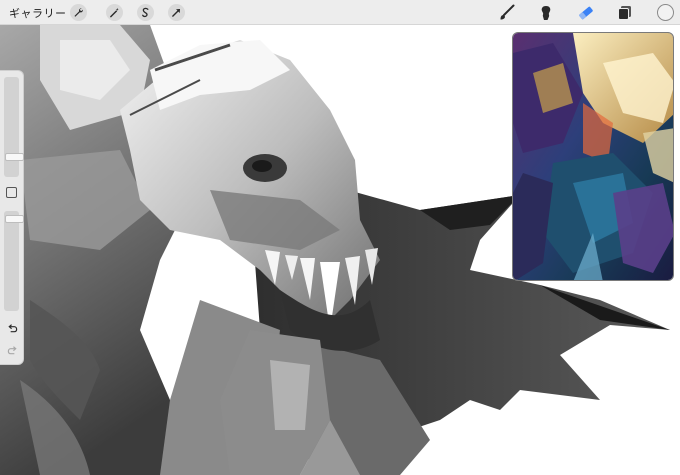 Image resolution: width=680 pixels, height=475 pixels. Describe the element at coordinates (665, 12) in the screenshot. I see `color-picker-button` at that location.